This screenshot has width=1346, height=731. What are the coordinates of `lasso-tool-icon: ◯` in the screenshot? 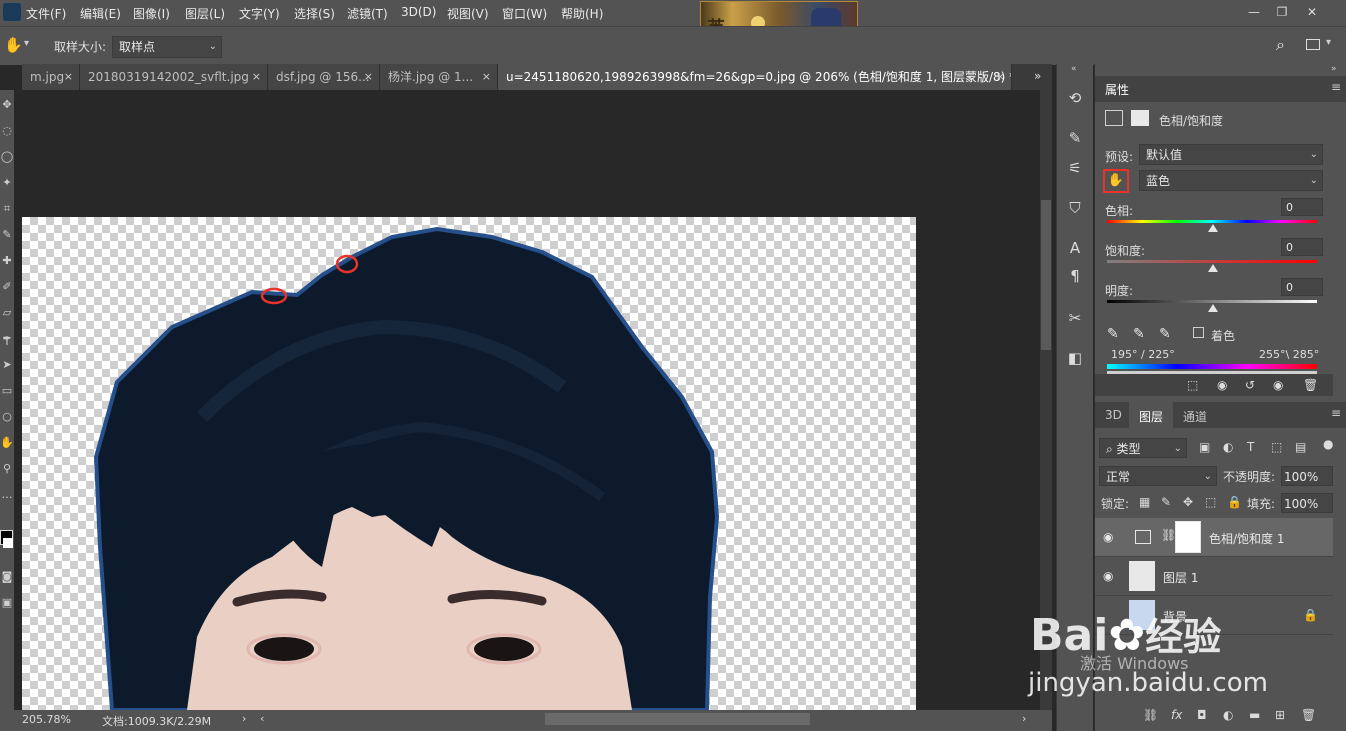 It's located at (7, 157).